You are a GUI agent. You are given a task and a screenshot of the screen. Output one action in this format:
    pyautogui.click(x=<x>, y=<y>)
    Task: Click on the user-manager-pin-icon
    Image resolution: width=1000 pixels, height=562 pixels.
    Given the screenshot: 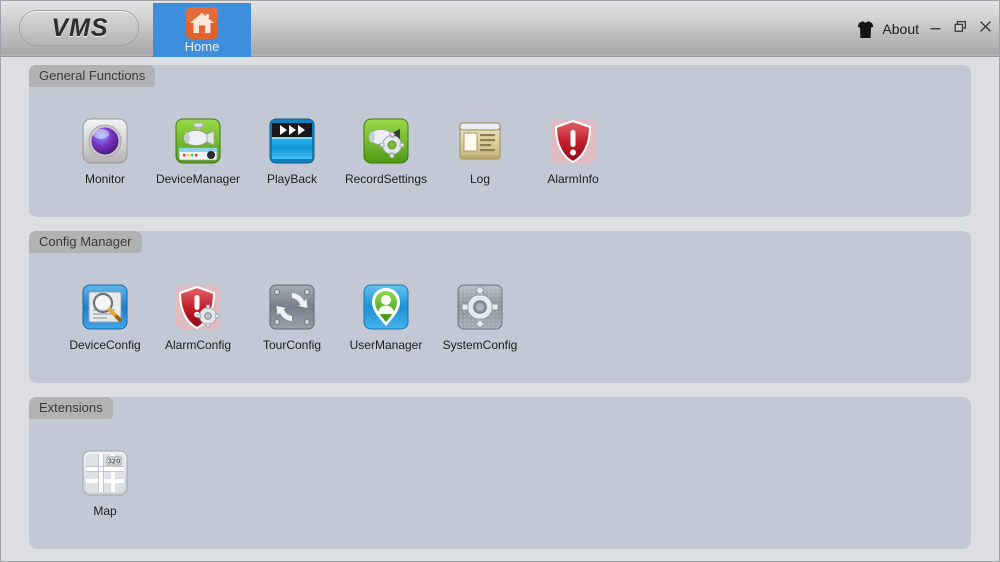 What is the action you would take?
    pyautogui.click(x=386, y=307)
    